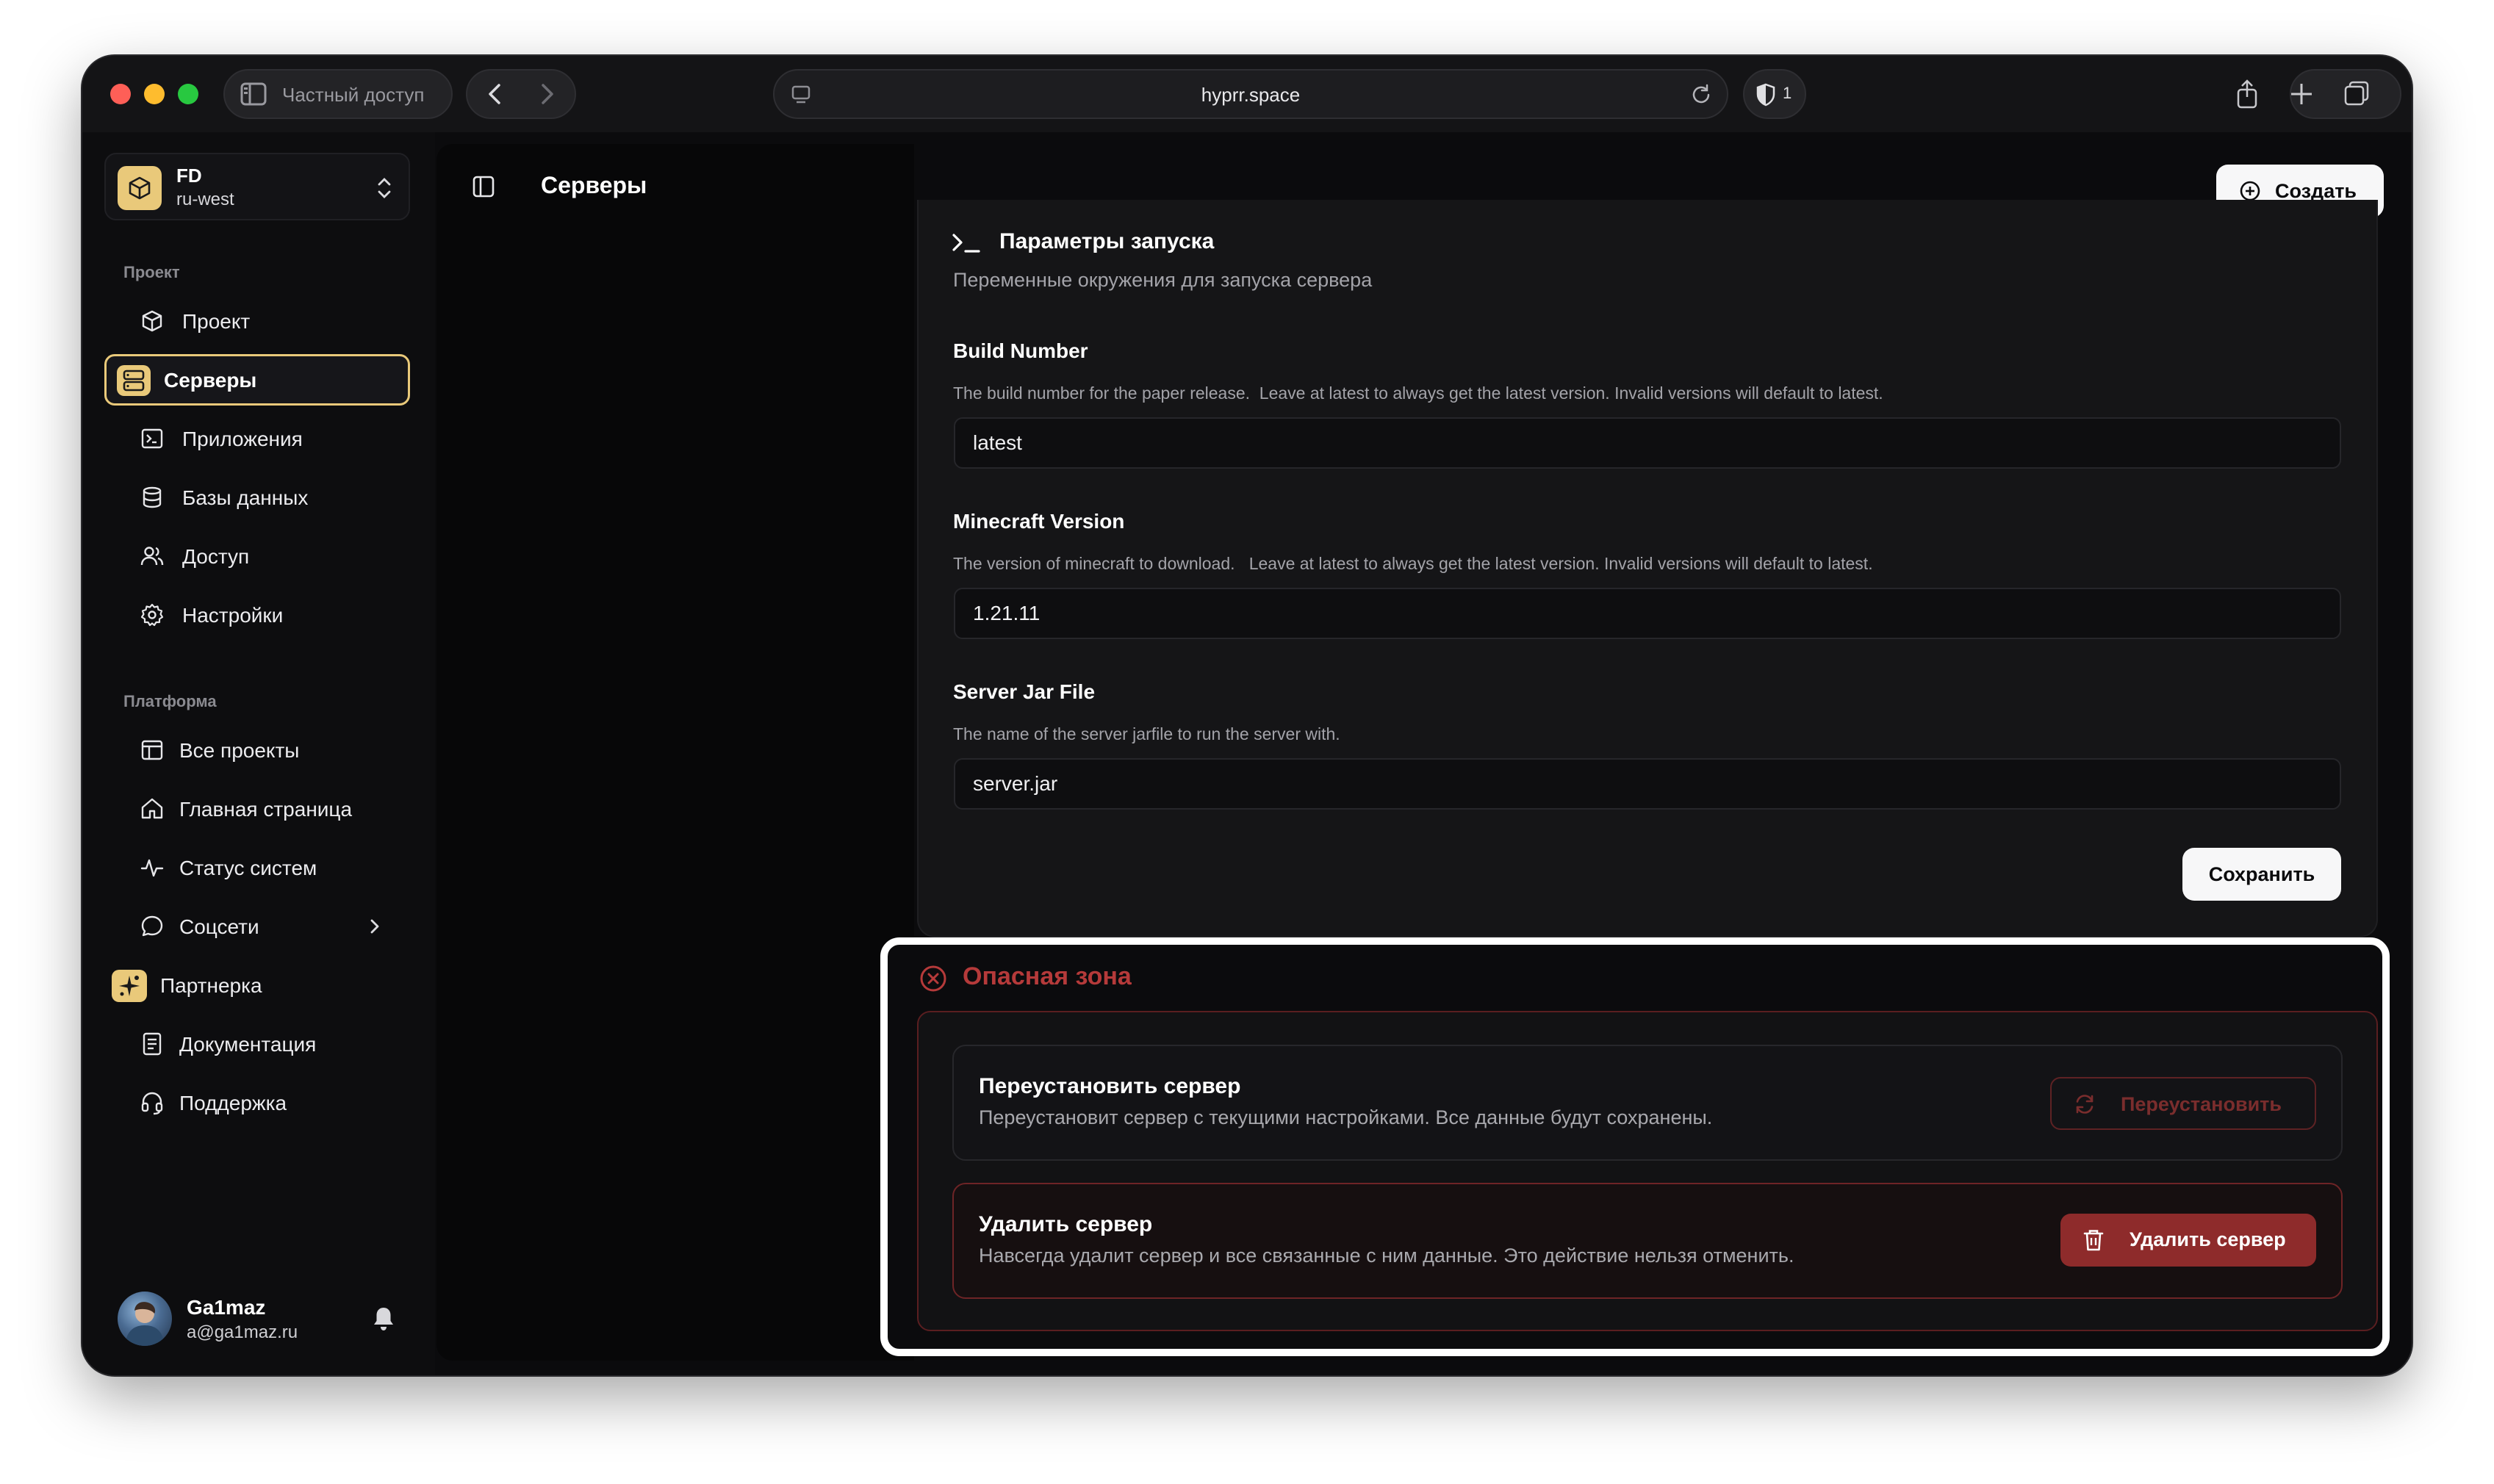  What do you see at coordinates (2247, 94) in the screenshot?
I see `share-icon` at bounding box center [2247, 94].